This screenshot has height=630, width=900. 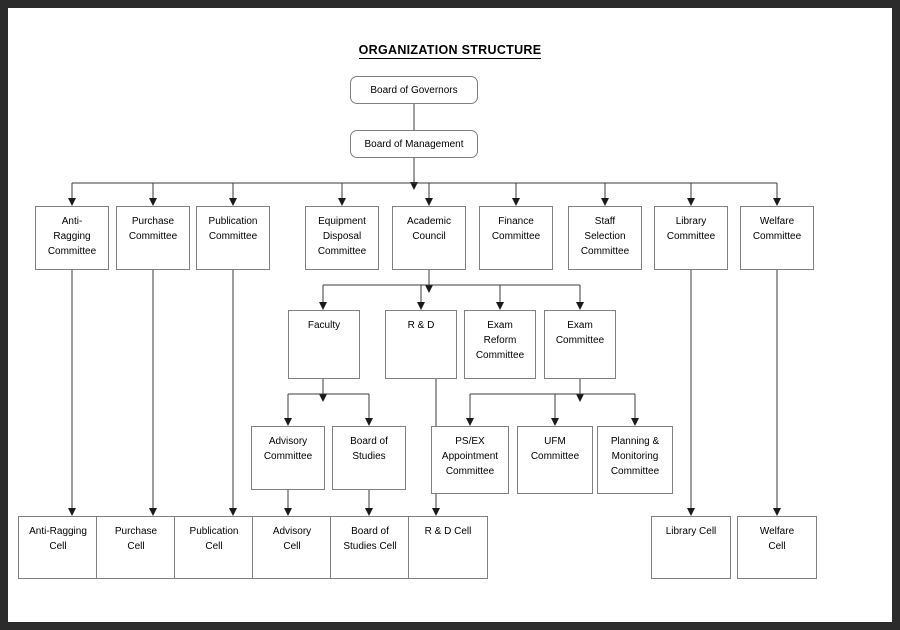 I want to click on node-planning-monitoring-committee: Planning & Monitoring Committee, so click(x=635, y=460).